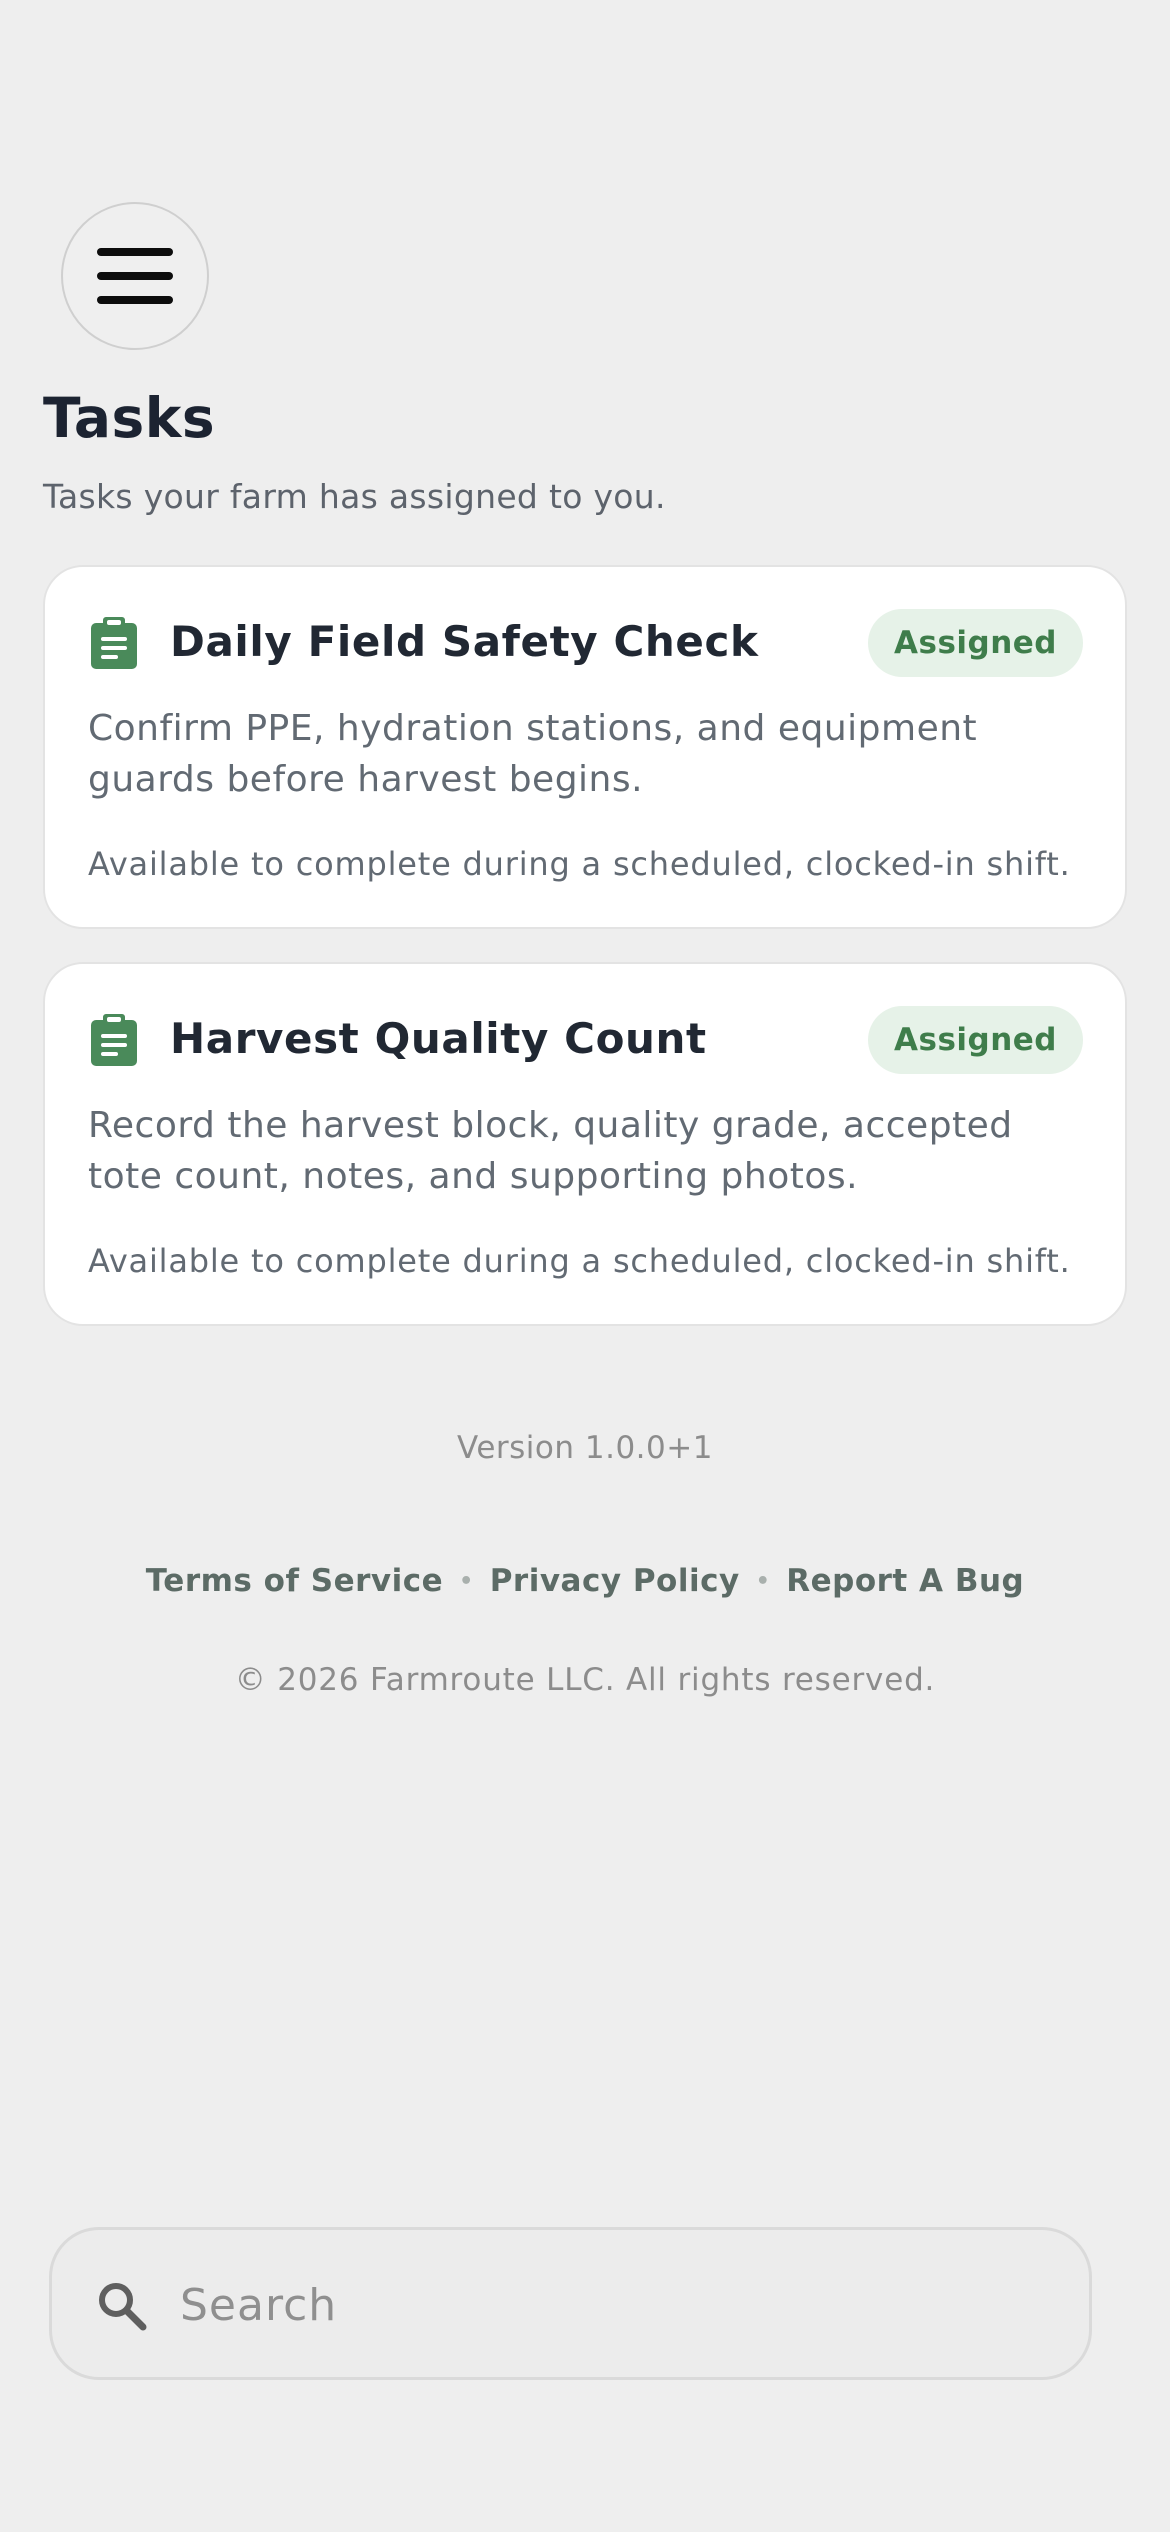 This screenshot has height=2532, width=1170. I want to click on page-title: Tasks, so click(129, 418).